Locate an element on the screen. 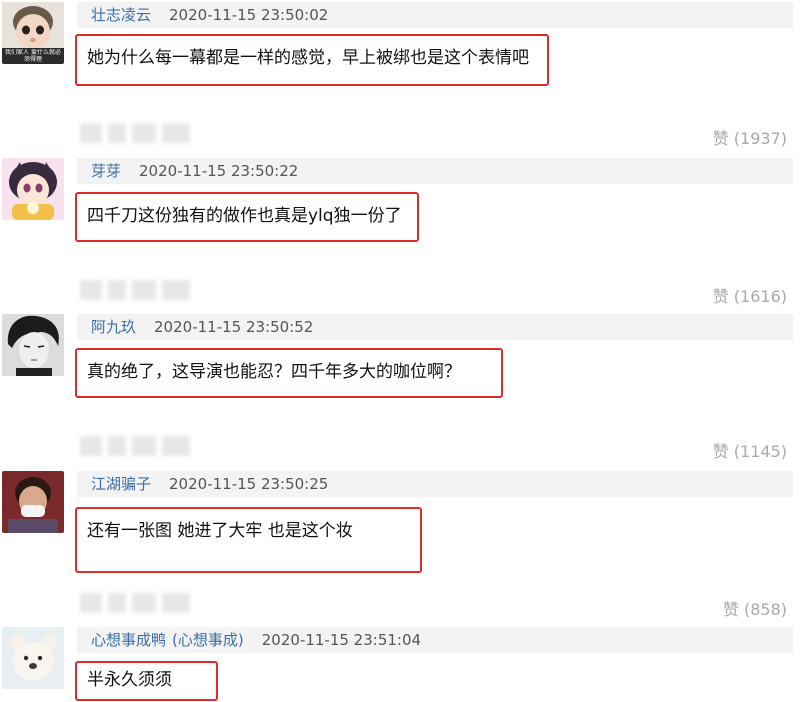 The width and height of the screenshot is (801, 702). username-alias: (心想事成) is located at coordinates (208, 640).